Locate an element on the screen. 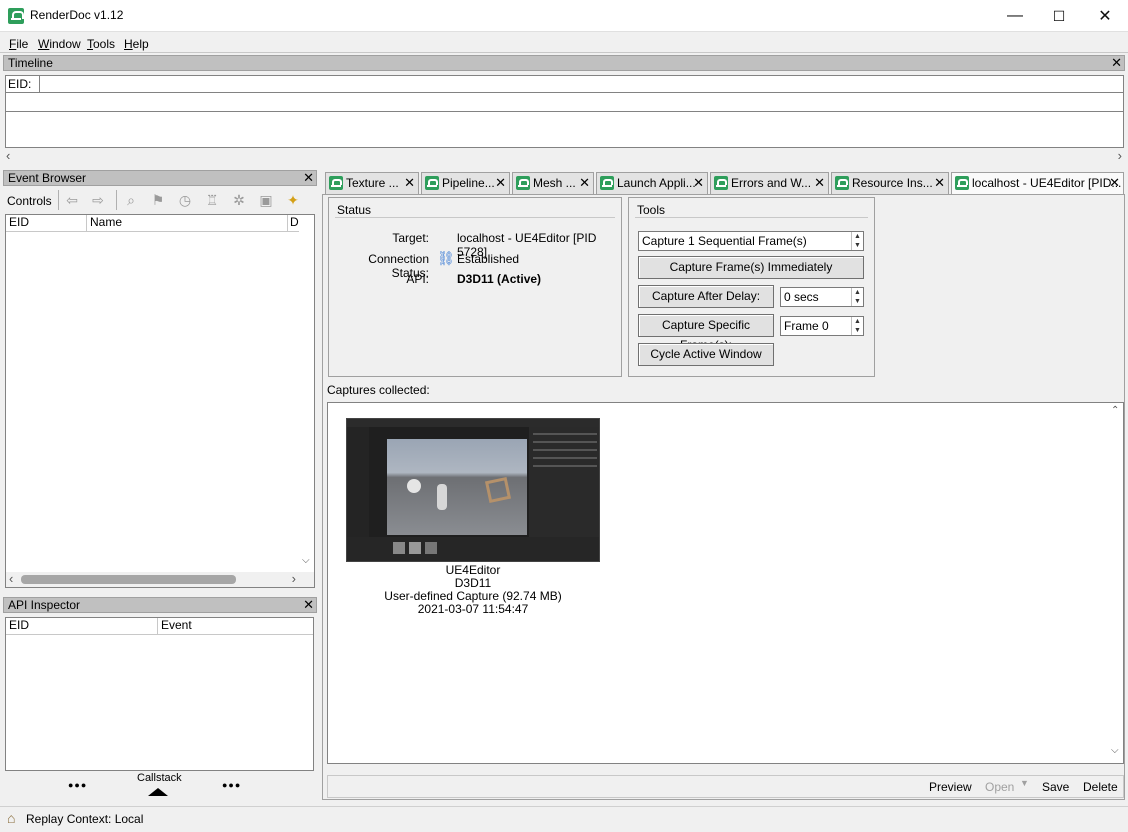 The image size is (1128, 832). callstack-expand-icon is located at coordinates (158, 792).